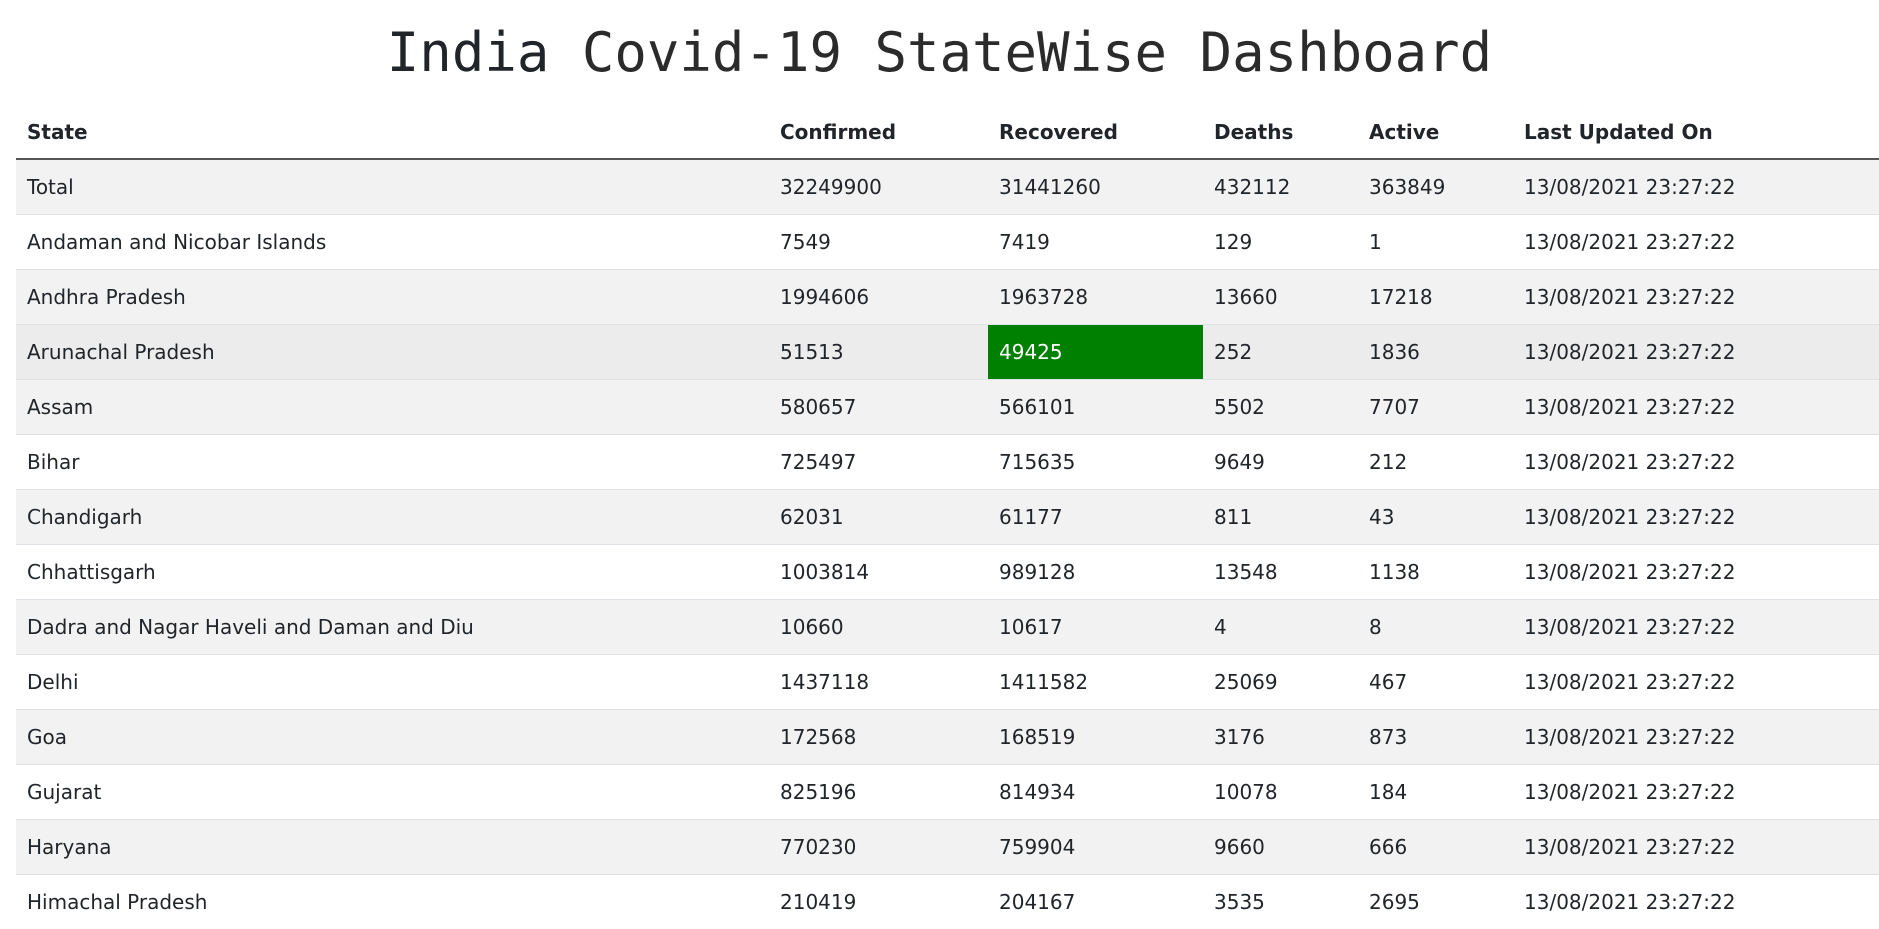 The height and width of the screenshot is (929, 1879). What do you see at coordinates (1435, 407) in the screenshot?
I see `active-cell: 7707` at bounding box center [1435, 407].